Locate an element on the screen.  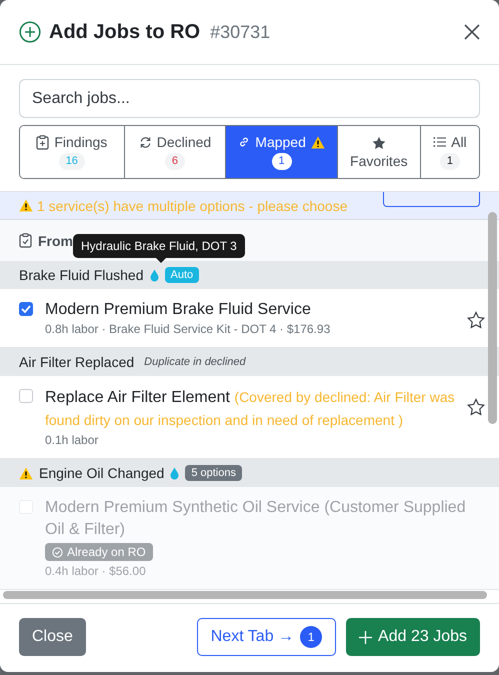
group-badge: 5 options is located at coordinates (213, 473).